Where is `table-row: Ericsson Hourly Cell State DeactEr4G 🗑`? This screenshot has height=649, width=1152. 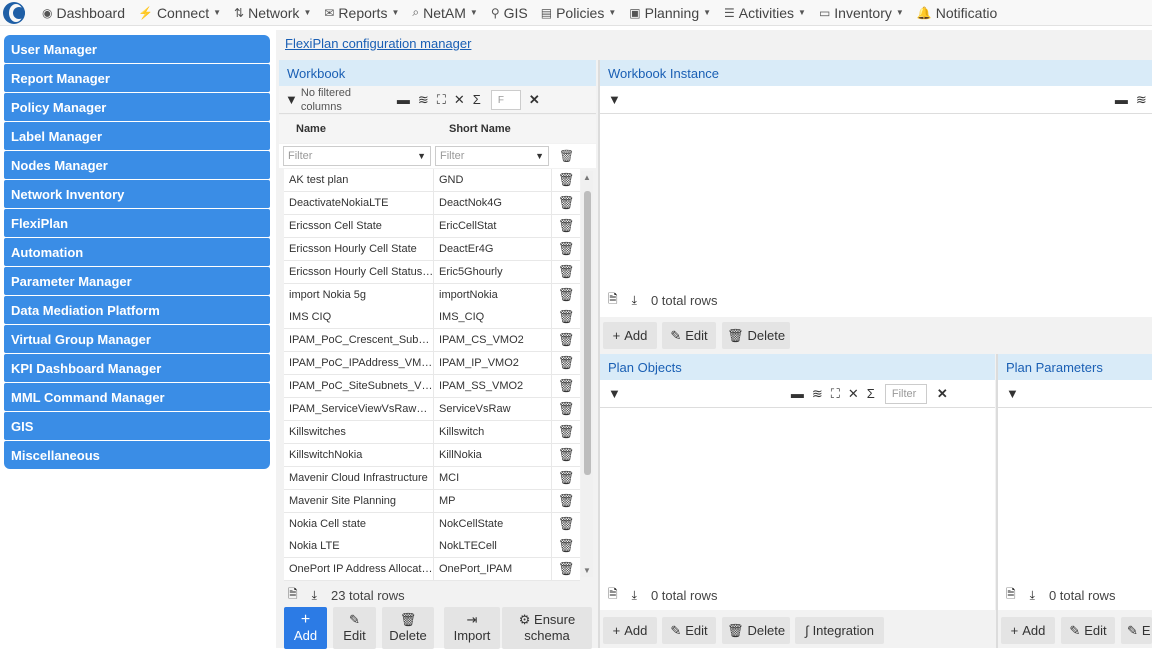
table-row: Ericsson Hourly Cell State DeactEr4G 🗑 is located at coordinates (432, 249).